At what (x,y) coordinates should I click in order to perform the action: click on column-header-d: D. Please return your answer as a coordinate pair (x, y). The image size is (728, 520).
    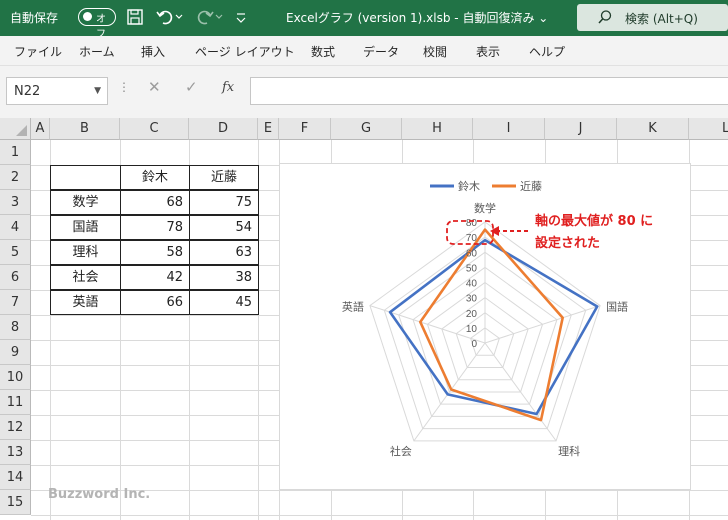
    Looking at the image, I should click on (223, 129).